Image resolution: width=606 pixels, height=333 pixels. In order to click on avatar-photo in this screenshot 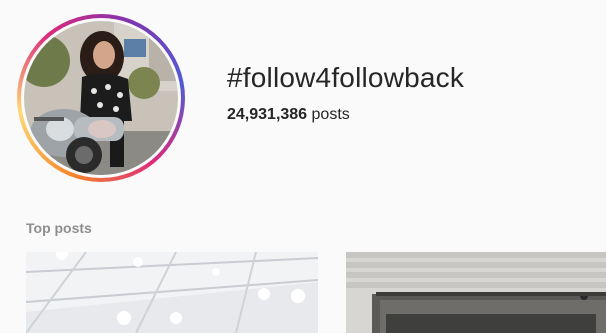, I will do `click(101, 98)`.